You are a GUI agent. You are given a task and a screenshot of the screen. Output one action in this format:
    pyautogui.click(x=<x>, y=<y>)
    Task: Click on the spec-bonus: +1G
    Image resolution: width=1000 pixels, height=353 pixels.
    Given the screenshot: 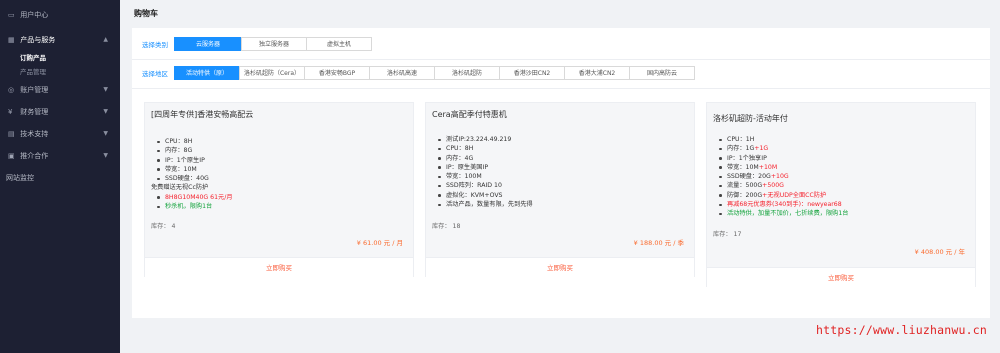 What is the action you would take?
    pyautogui.click(x=761, y=149)
    